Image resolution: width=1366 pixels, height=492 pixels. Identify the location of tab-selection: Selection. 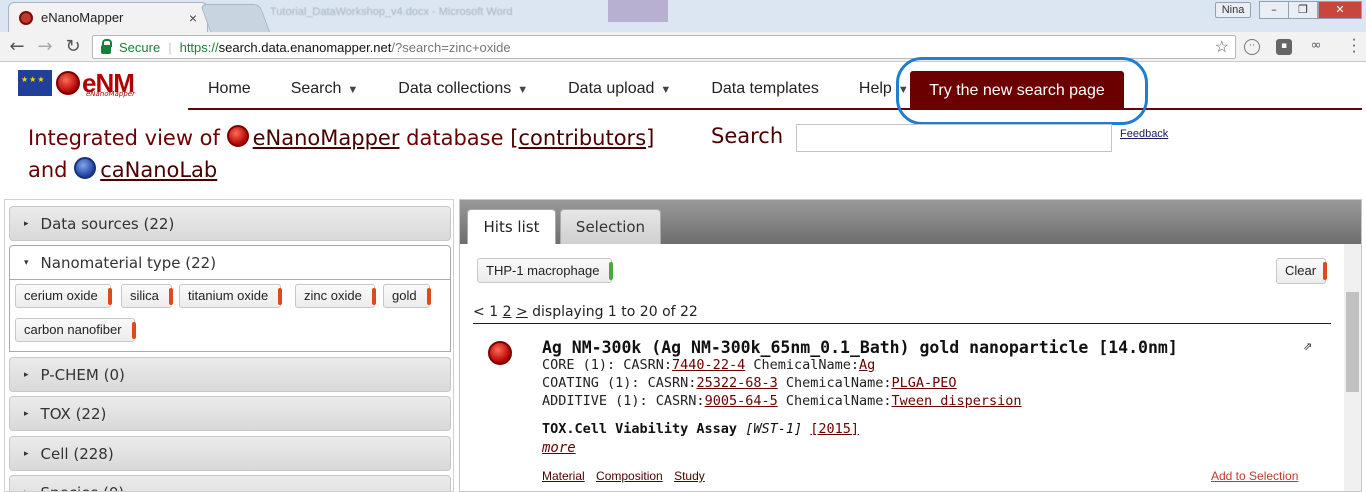
(610, 226).